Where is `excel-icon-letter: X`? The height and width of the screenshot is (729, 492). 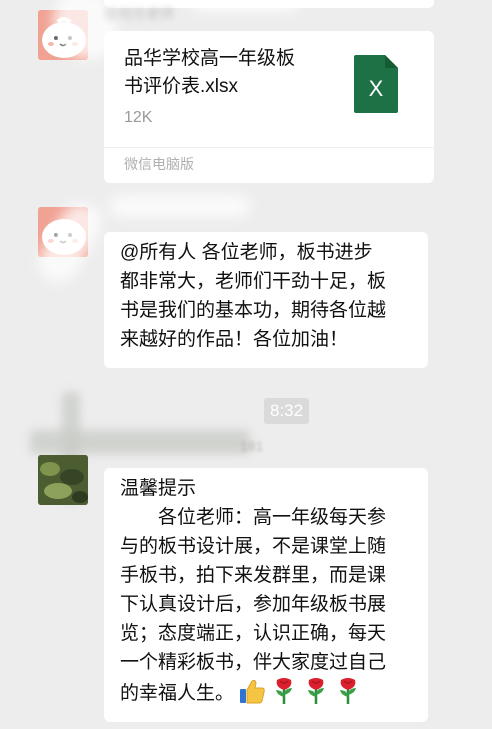 excel-icon-letter: X is located at coordinates (376, 88).